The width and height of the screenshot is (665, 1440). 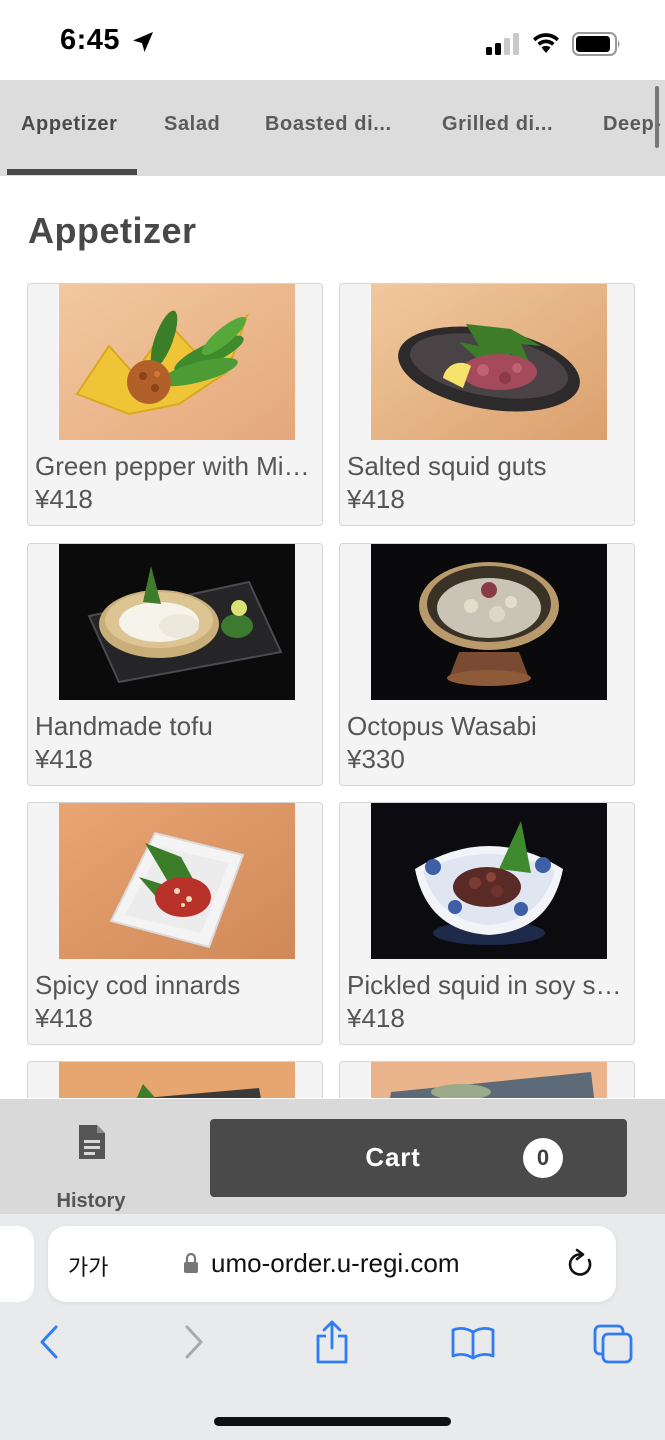 What do you see at coordinates (596, 44) in the screenshot?
I see `battery-icon` at bounding box center [596, 44].